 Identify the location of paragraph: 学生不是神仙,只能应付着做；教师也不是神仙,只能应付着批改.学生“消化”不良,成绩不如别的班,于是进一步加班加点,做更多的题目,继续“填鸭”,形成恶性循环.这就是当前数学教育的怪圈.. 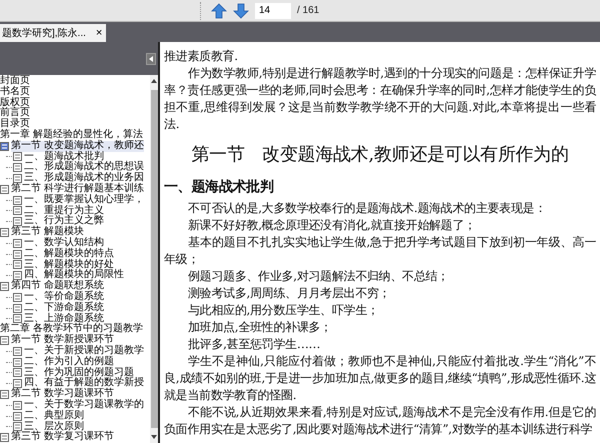
(380, 378).